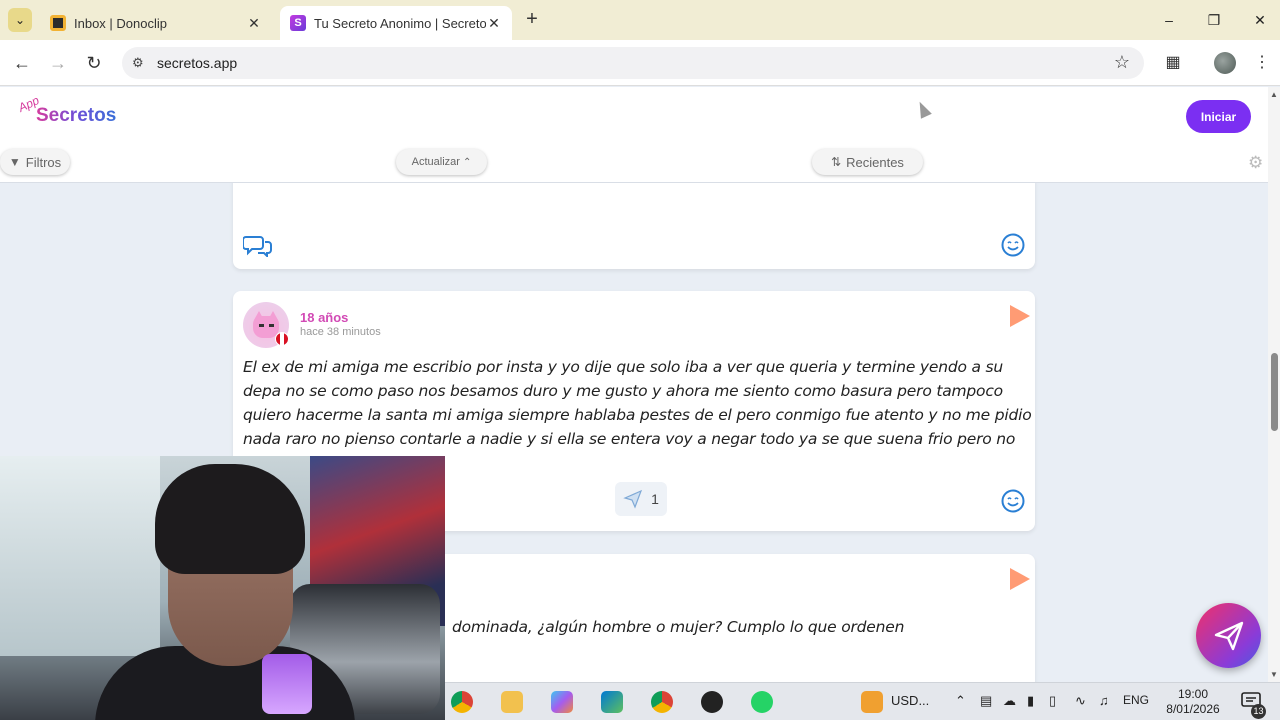 This screenshot has height=720, width=1280. I want to click on volume-icon: ♫, so click(1104, 700).